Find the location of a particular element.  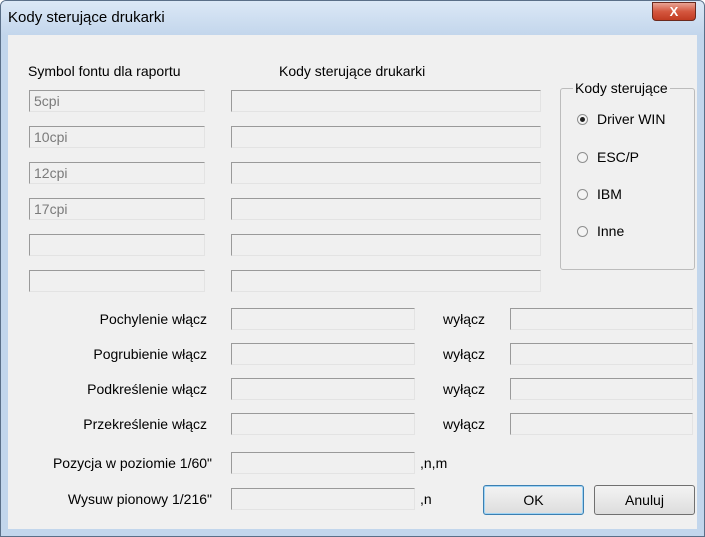

bold-on-field is located at coordinates (323, 354).